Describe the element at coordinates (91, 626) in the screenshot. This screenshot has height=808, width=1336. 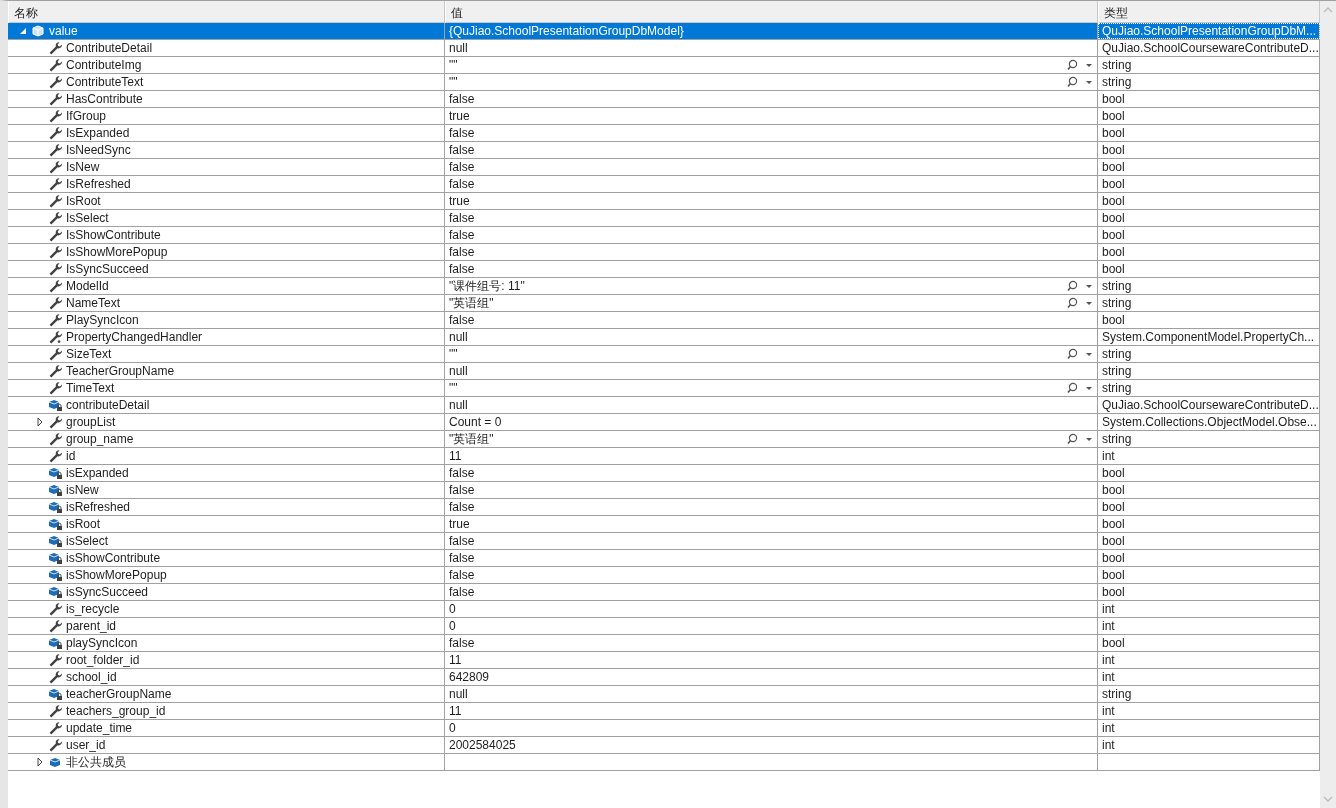
I see `member-name: parent_id` at that location.